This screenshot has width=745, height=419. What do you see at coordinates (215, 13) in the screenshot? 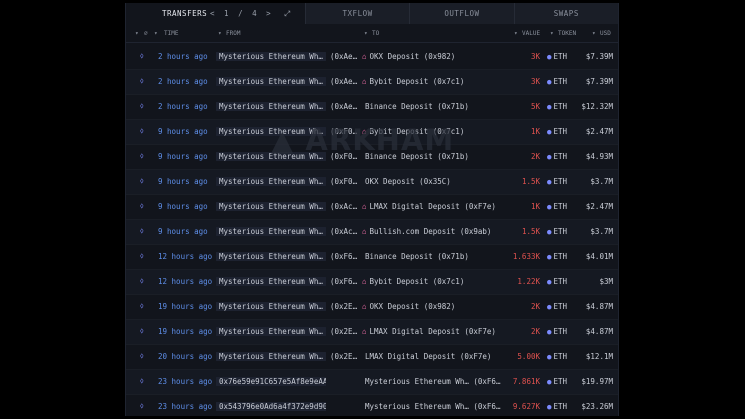
I see `tab-transfers: TRANSFERS < 1 / 4 > ⤢` at bounding box center [215, 13].